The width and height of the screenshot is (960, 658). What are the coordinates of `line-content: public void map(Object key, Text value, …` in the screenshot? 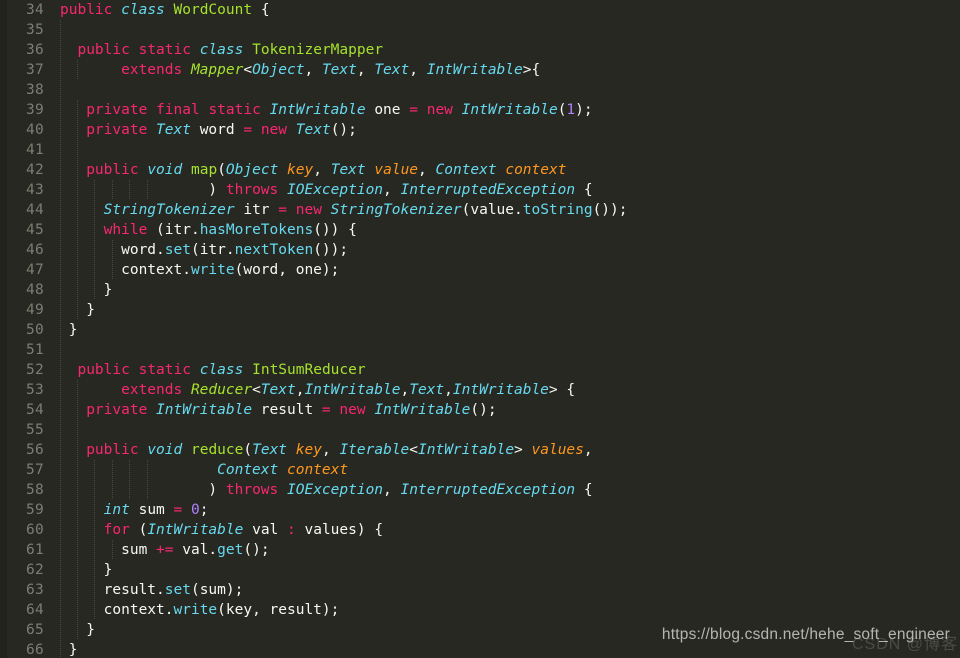 It's located at (313, 170).